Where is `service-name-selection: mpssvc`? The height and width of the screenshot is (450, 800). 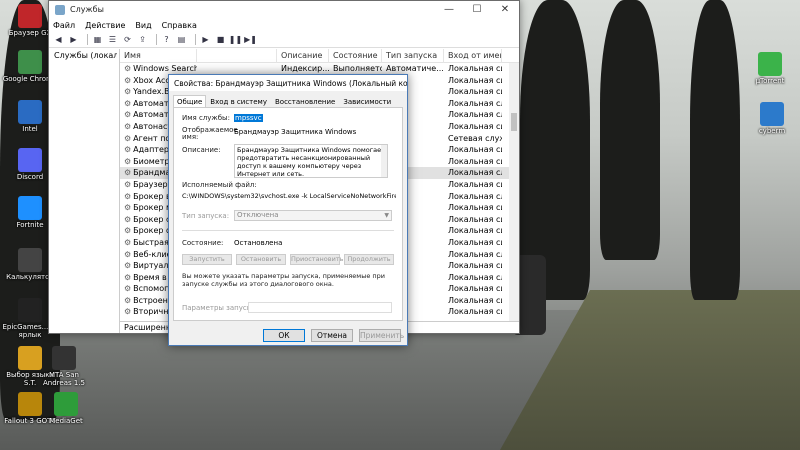
service-name-selection: mpssvc is located at coordinates (248, 118).